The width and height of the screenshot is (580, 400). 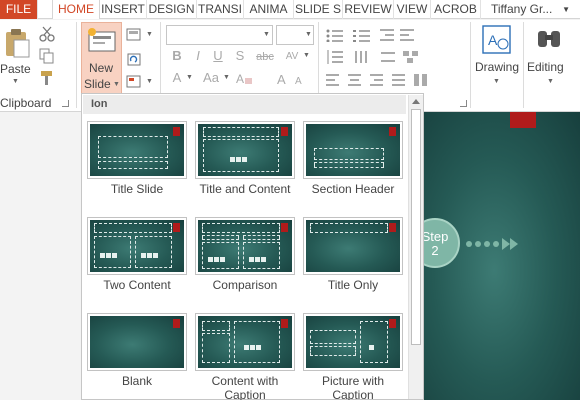 I want to click on layout-label: Section Header, so click(x=353, y=189).